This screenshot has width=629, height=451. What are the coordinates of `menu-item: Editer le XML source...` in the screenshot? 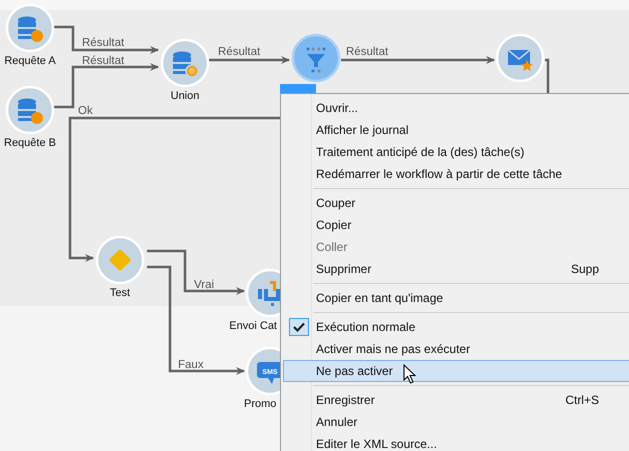 It's located at (456, 442).